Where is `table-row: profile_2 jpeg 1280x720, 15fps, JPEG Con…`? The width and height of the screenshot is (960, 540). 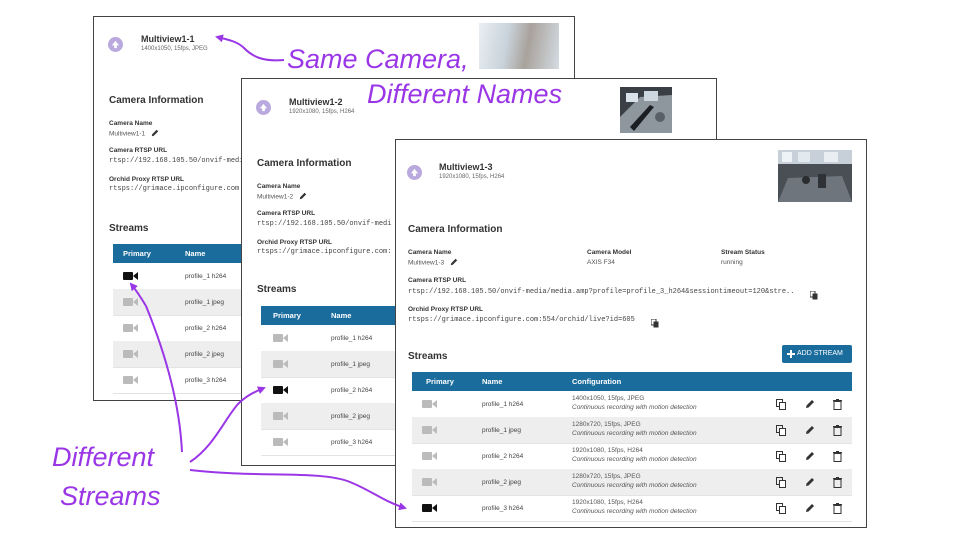 table-row: profile_2 jpeg 1280x720, 15fps, JPEG Con… is located at coordinates (632, 482).